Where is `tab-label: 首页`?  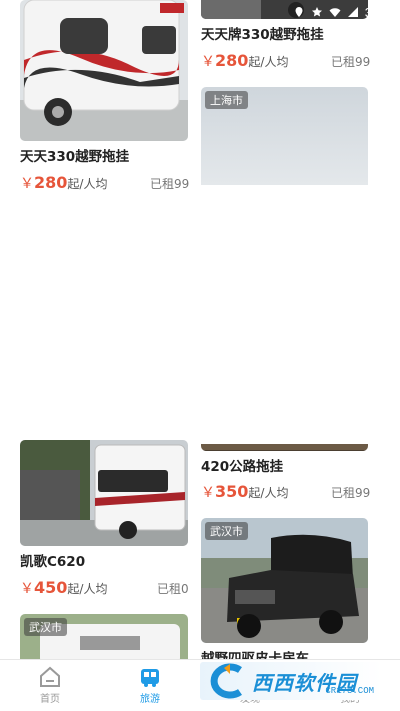
tab-label: 首页 is located at coordinates (50, 699).